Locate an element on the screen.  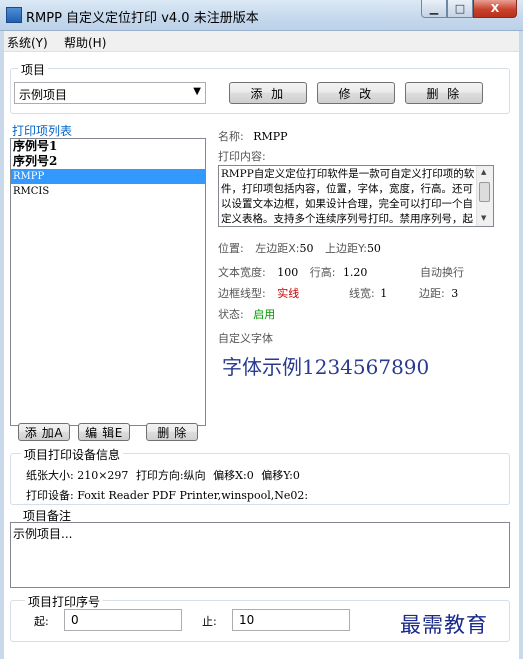
line-height-value: 1.20 is located at coordinates (355, 272).